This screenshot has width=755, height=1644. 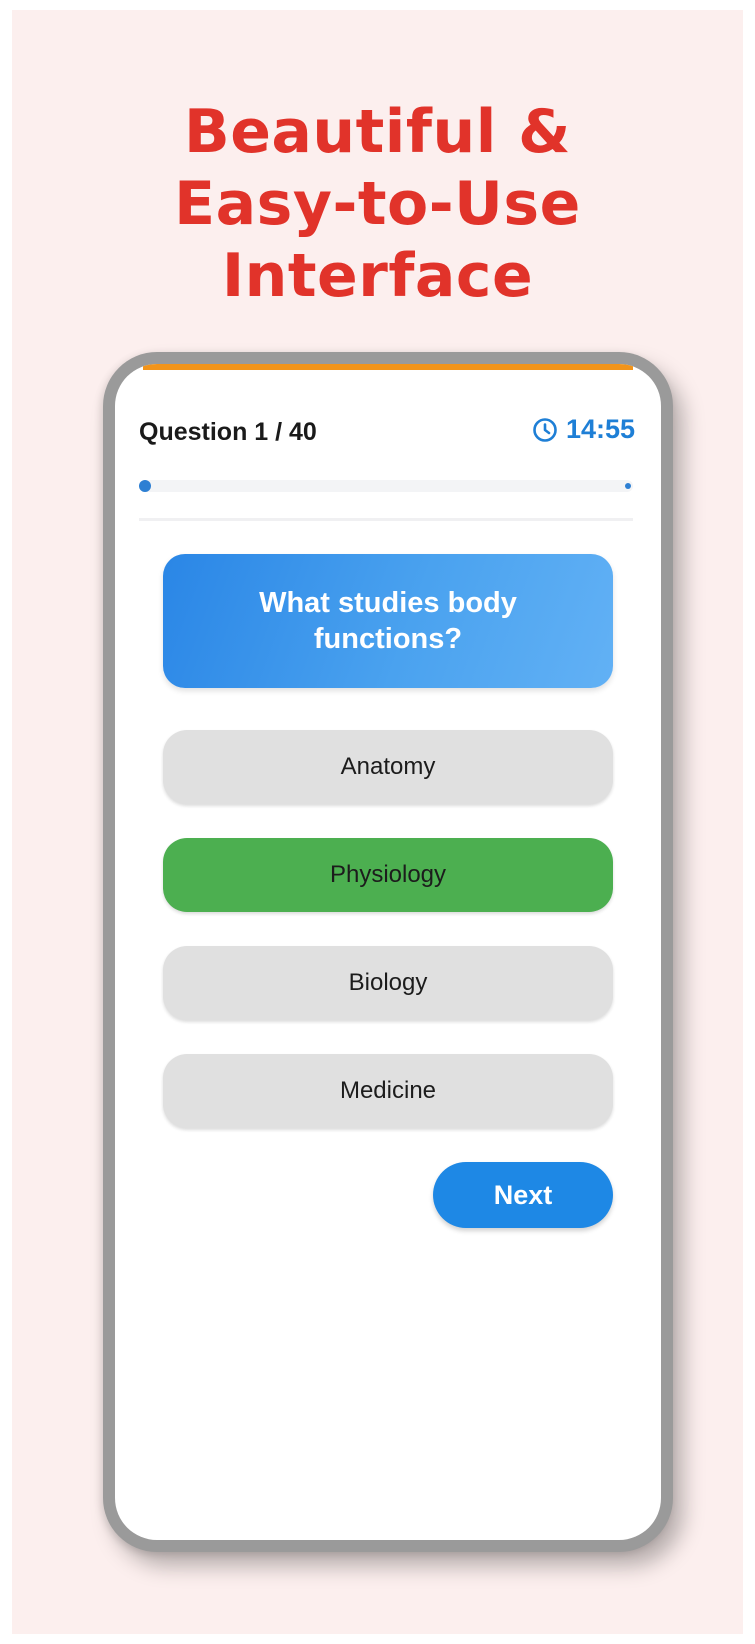 I want to click on answer-option-label: Anatomy, so click(x=388, y=766).